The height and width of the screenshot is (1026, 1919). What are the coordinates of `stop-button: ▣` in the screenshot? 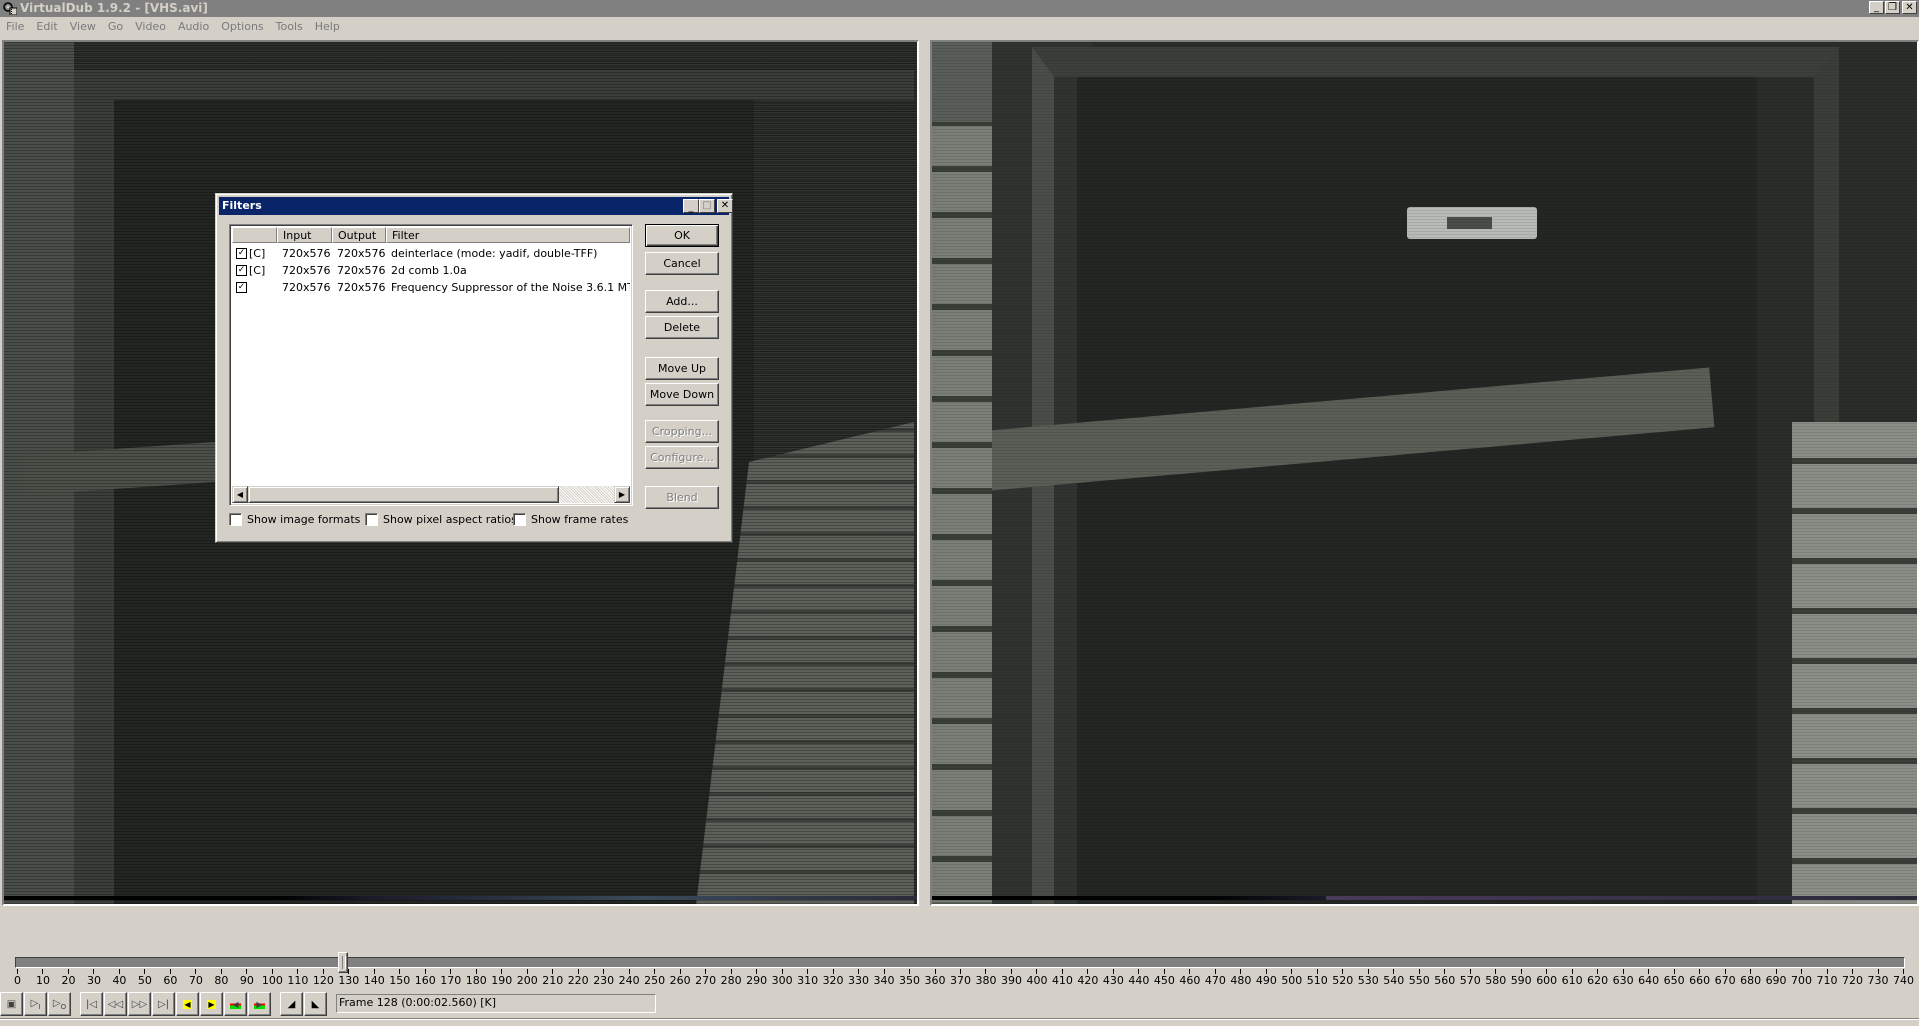 It's located at (11, 1004).